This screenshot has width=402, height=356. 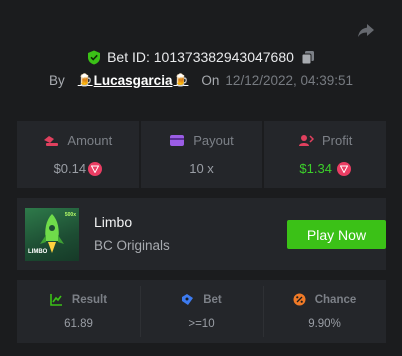 What do you see at coordinates (132, 245) in the screenshot?
I see `game-provider: BC Originals` at bounding box center [132, 245].